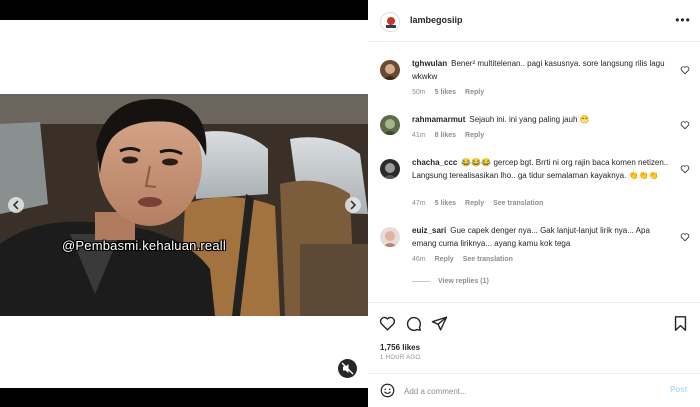 Image resolution: width=700 pixels, height=407 pixels. Describe the element at coordinates (680, 323) in the screenshot. I see `bookmark-icon` at that location.